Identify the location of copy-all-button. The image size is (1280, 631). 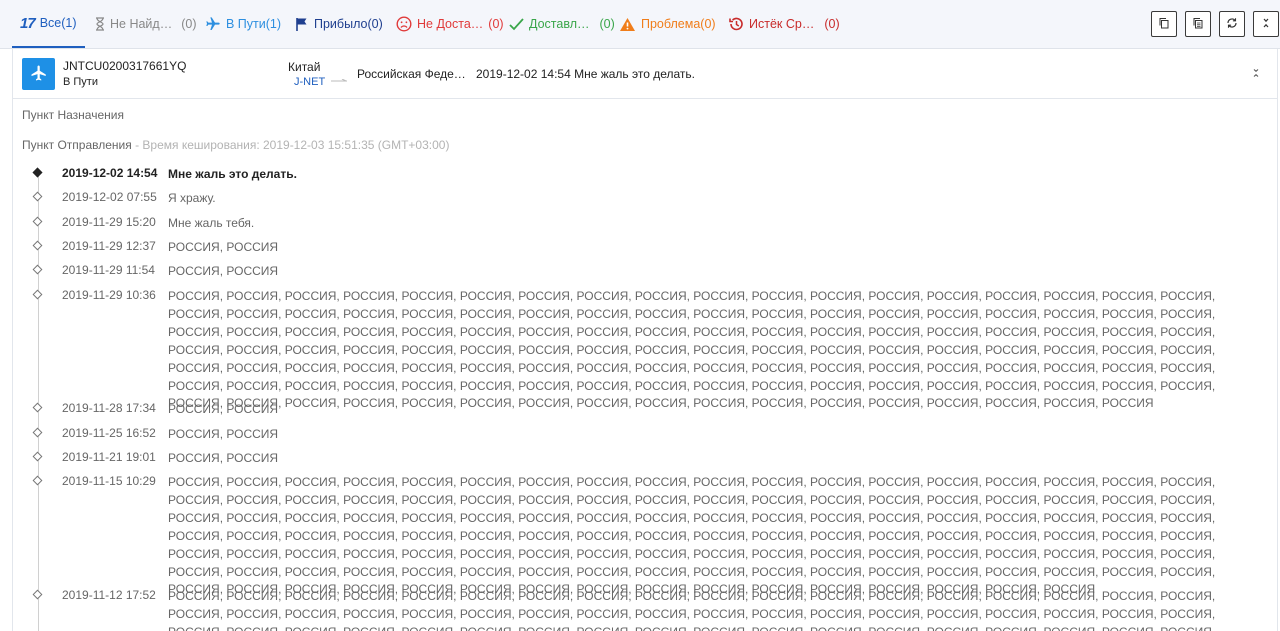
(1198, 24).